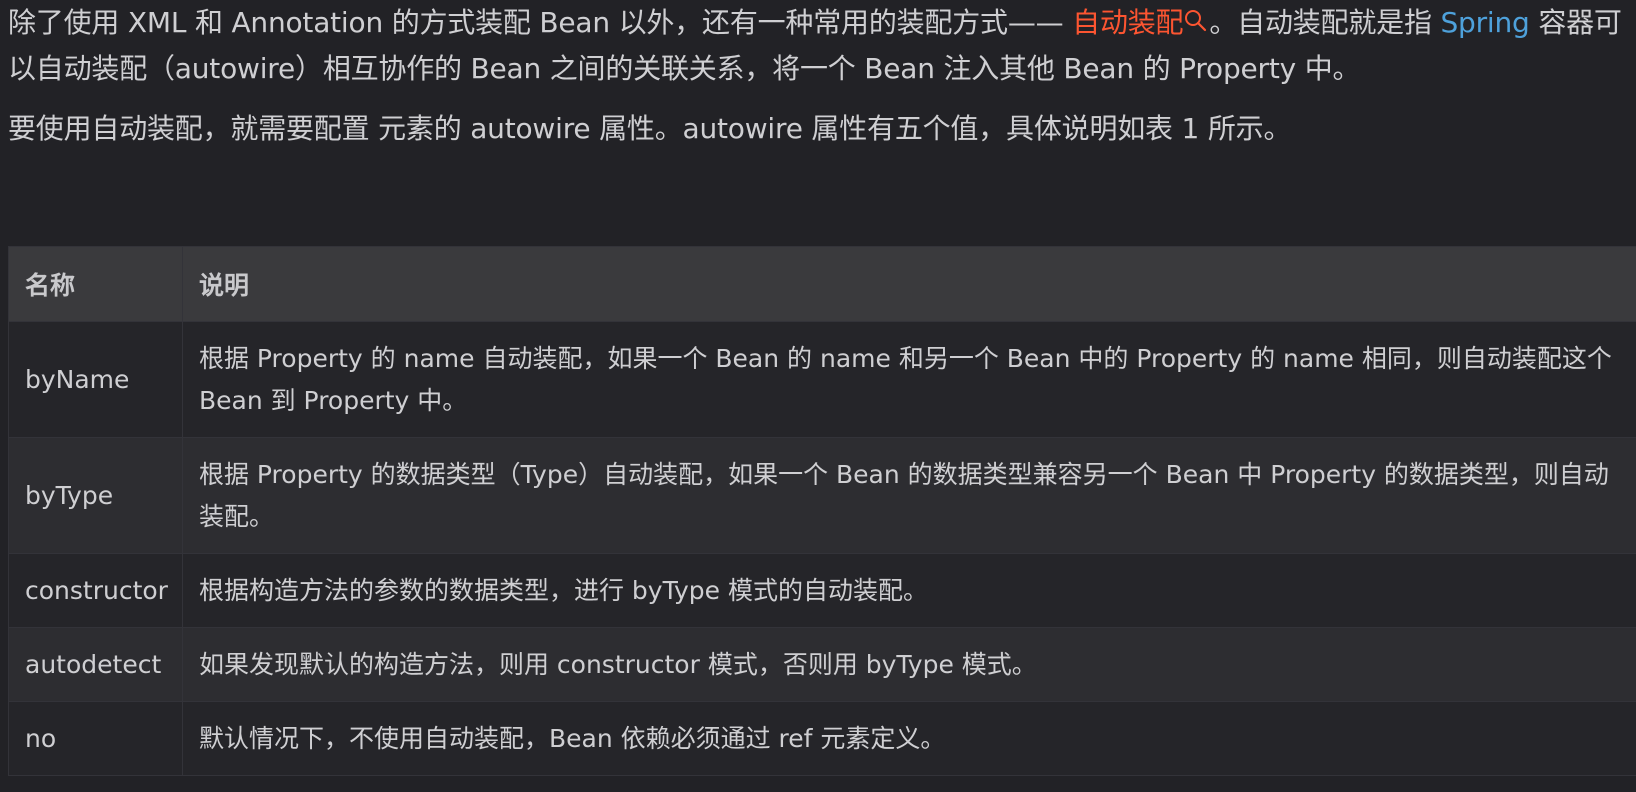 This screenshot has width=1636, height=792. What do you see at coordinates (1127, 22) in the screenshot?
I see `autowire-keyword: 自动装配` at bounding box center [1127, 22].